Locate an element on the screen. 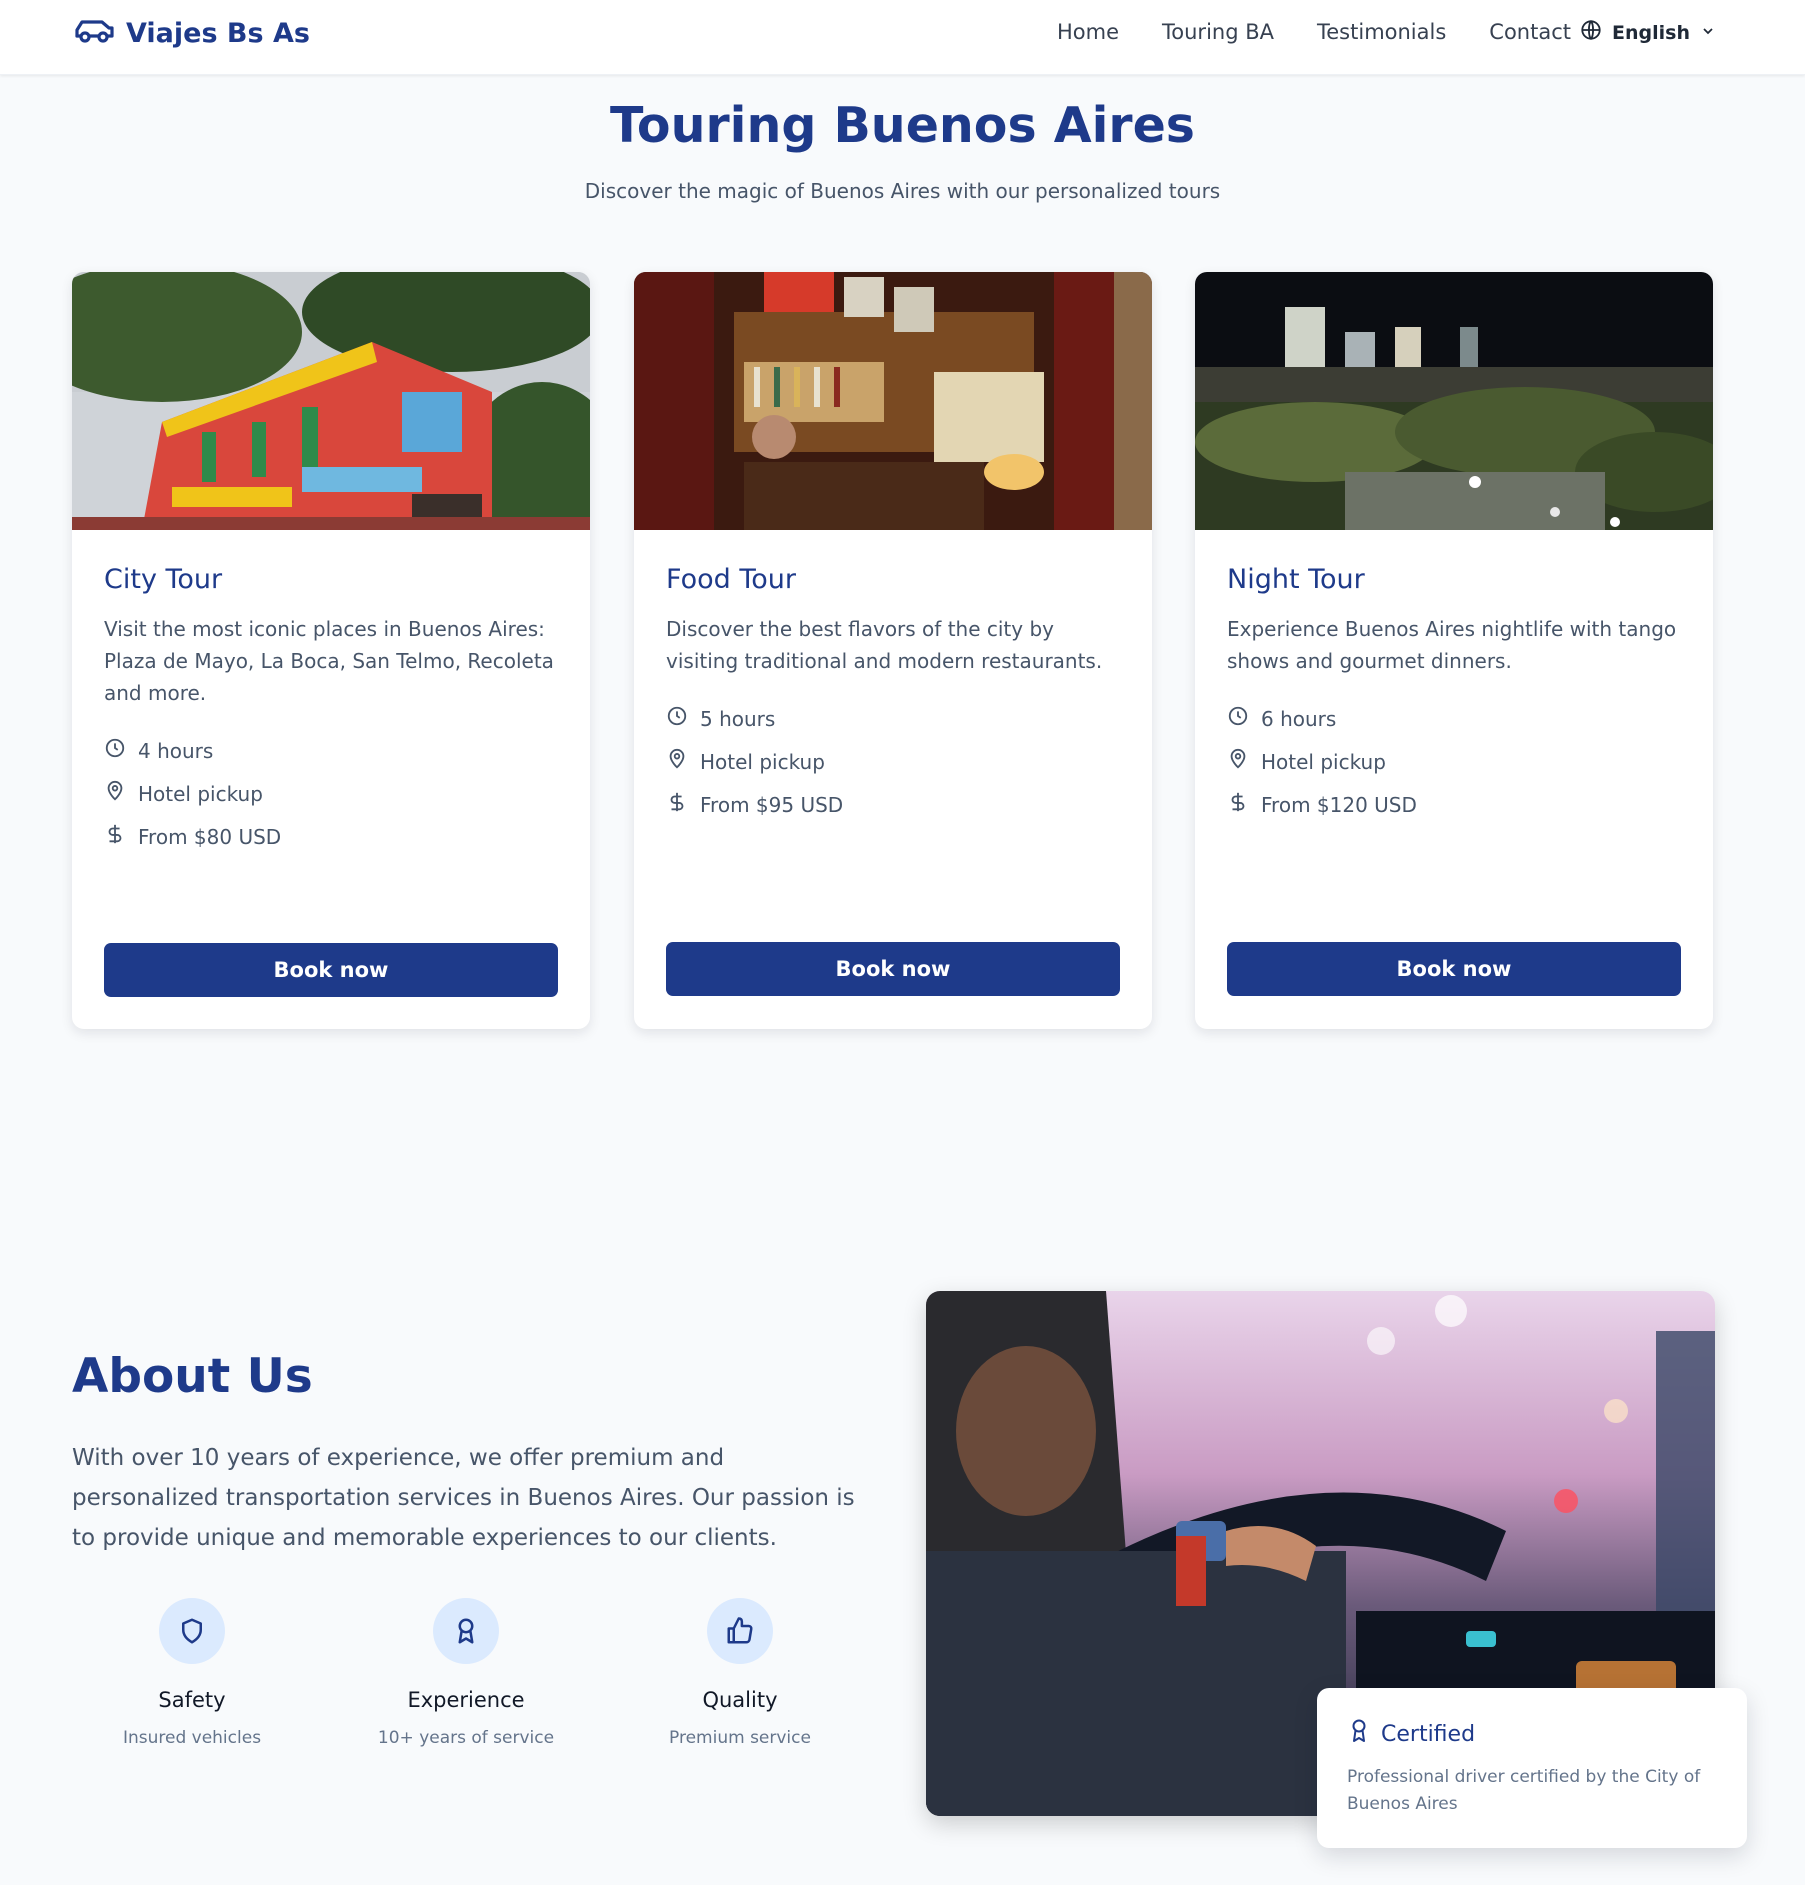  nav-touring-ba: Touring BA is located at coordinates (1218, 32).